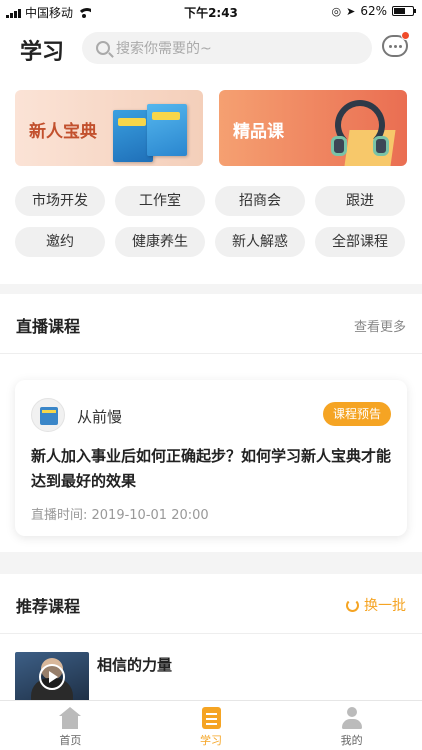 The width and height of the screenshot is (422, 750). What do you see at coordinates (48, 415) in the screenshot?
I see `avatar` at bounding box center [48, 415].